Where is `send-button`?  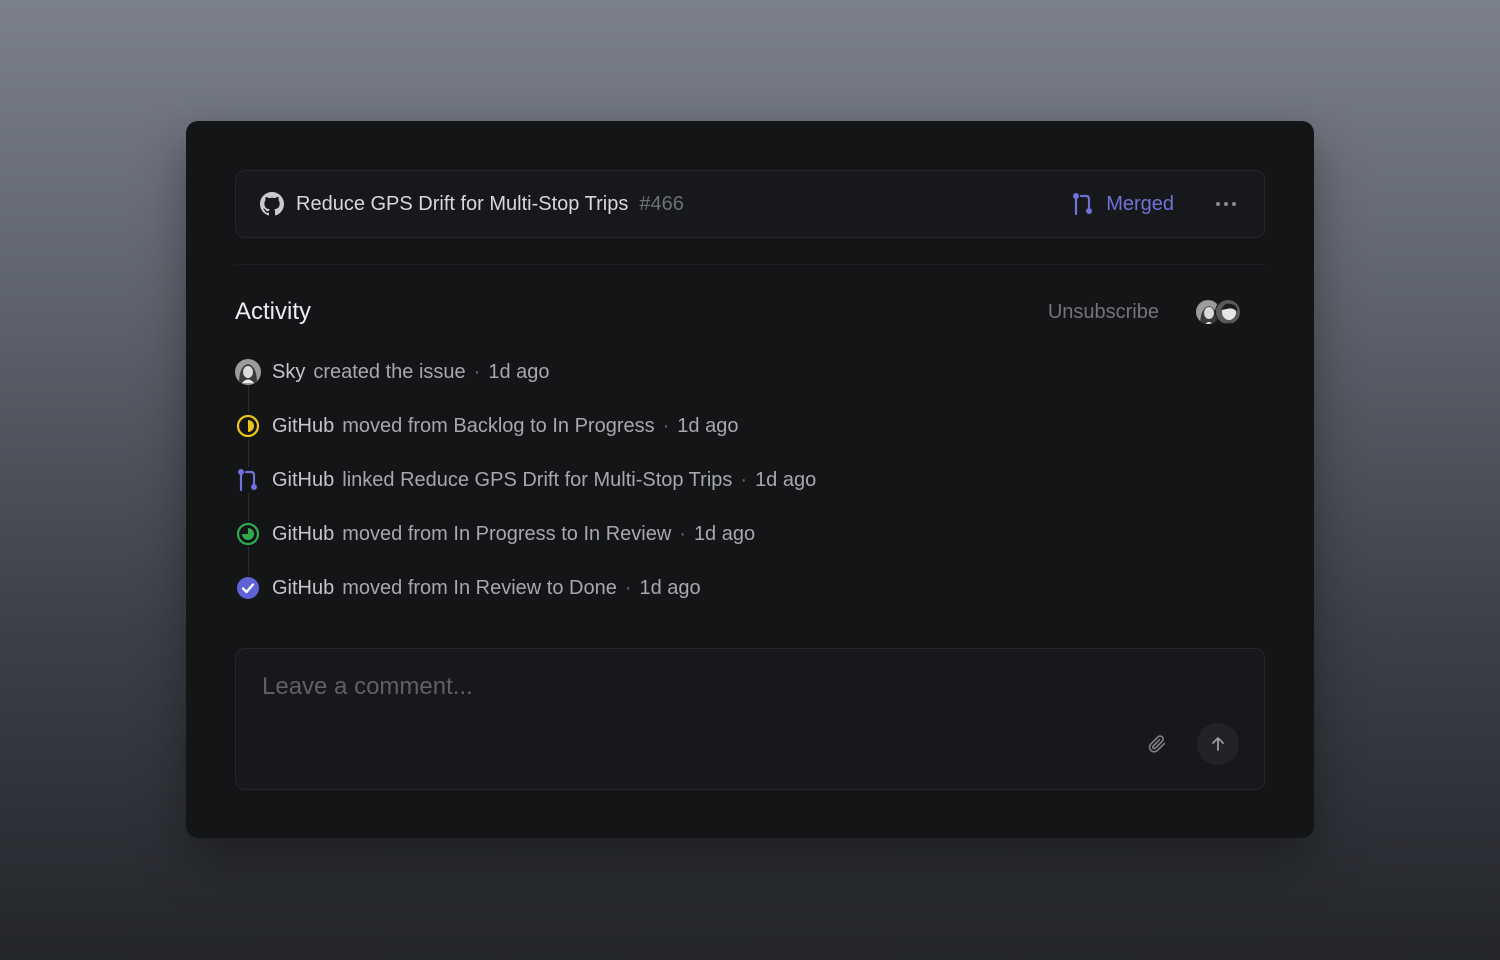
send-button is located at coordinates (1218, 744).